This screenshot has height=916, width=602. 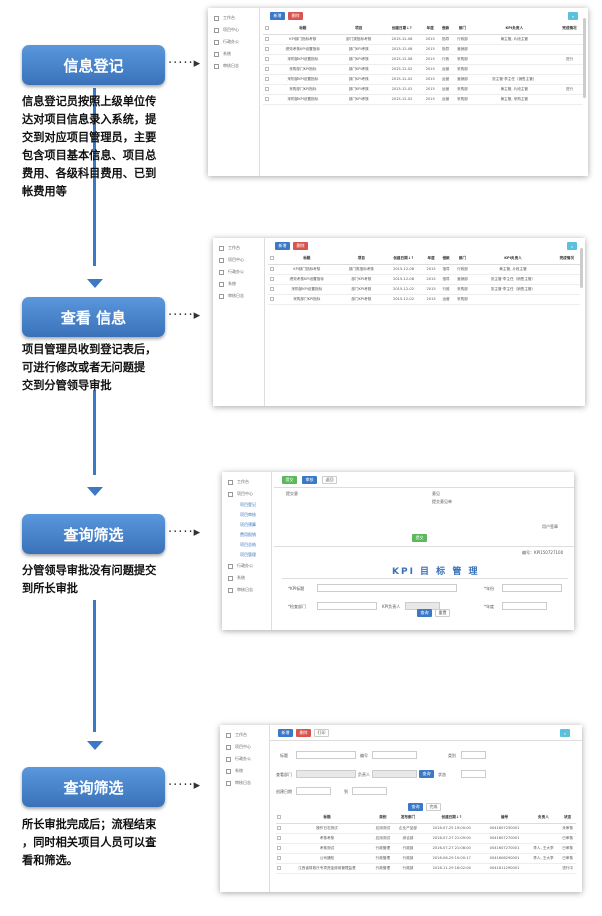 What do you see at coordinates (246, 535) in the screenshot?
I see `sidebar-subitem: 费用报销` at bounding box center [246, 535].